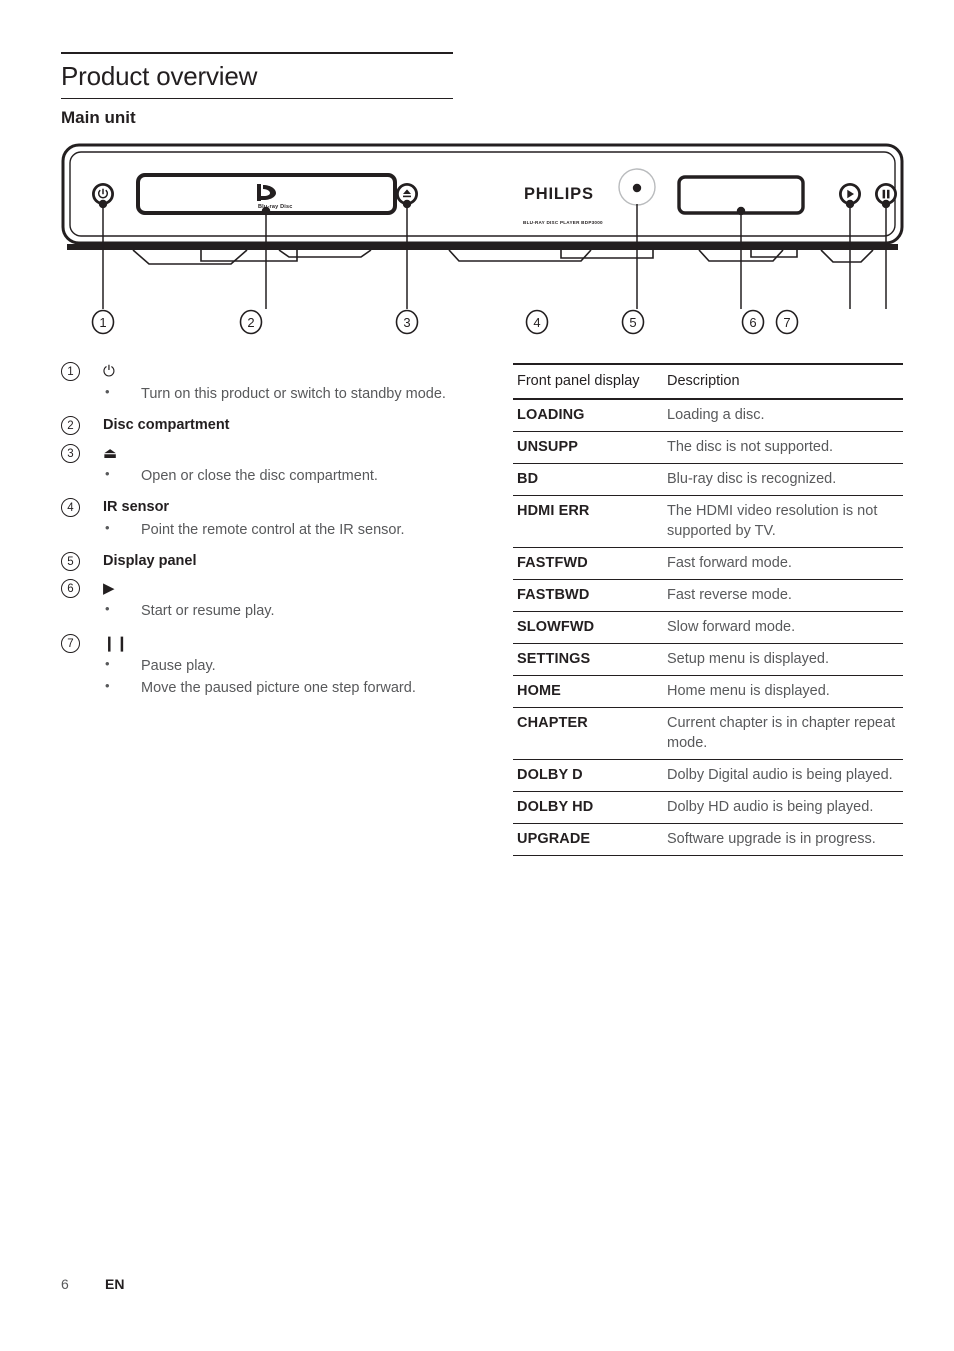 This screenshot has height=1351, width=954. I want to click on section-subtitle: Main unit, so click(98, 117).